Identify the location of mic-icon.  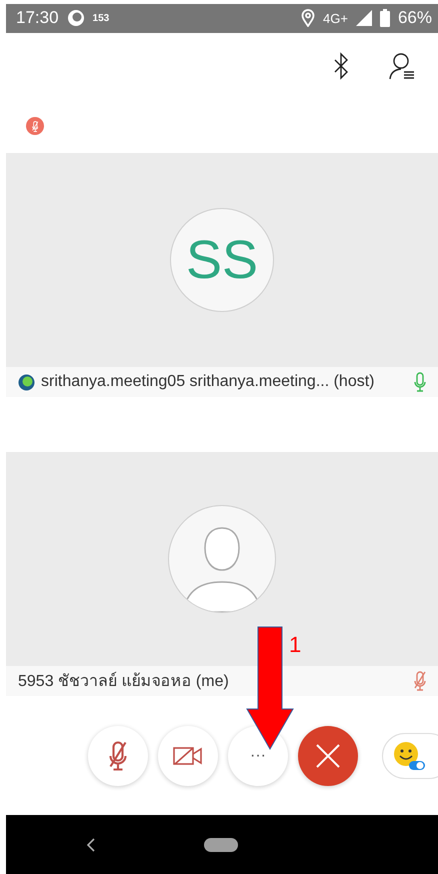
(420, 382).